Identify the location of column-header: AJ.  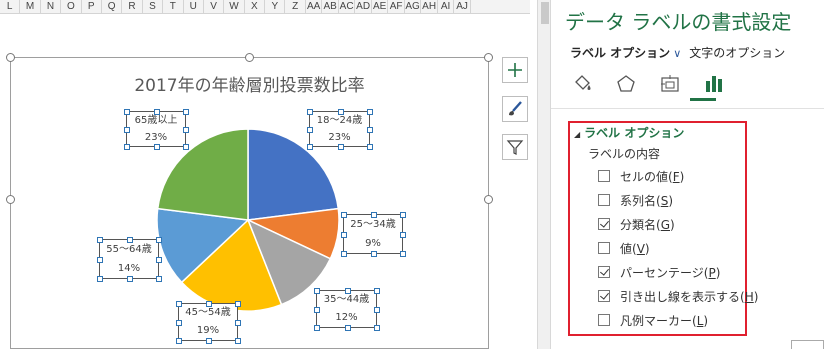
(462, 6).